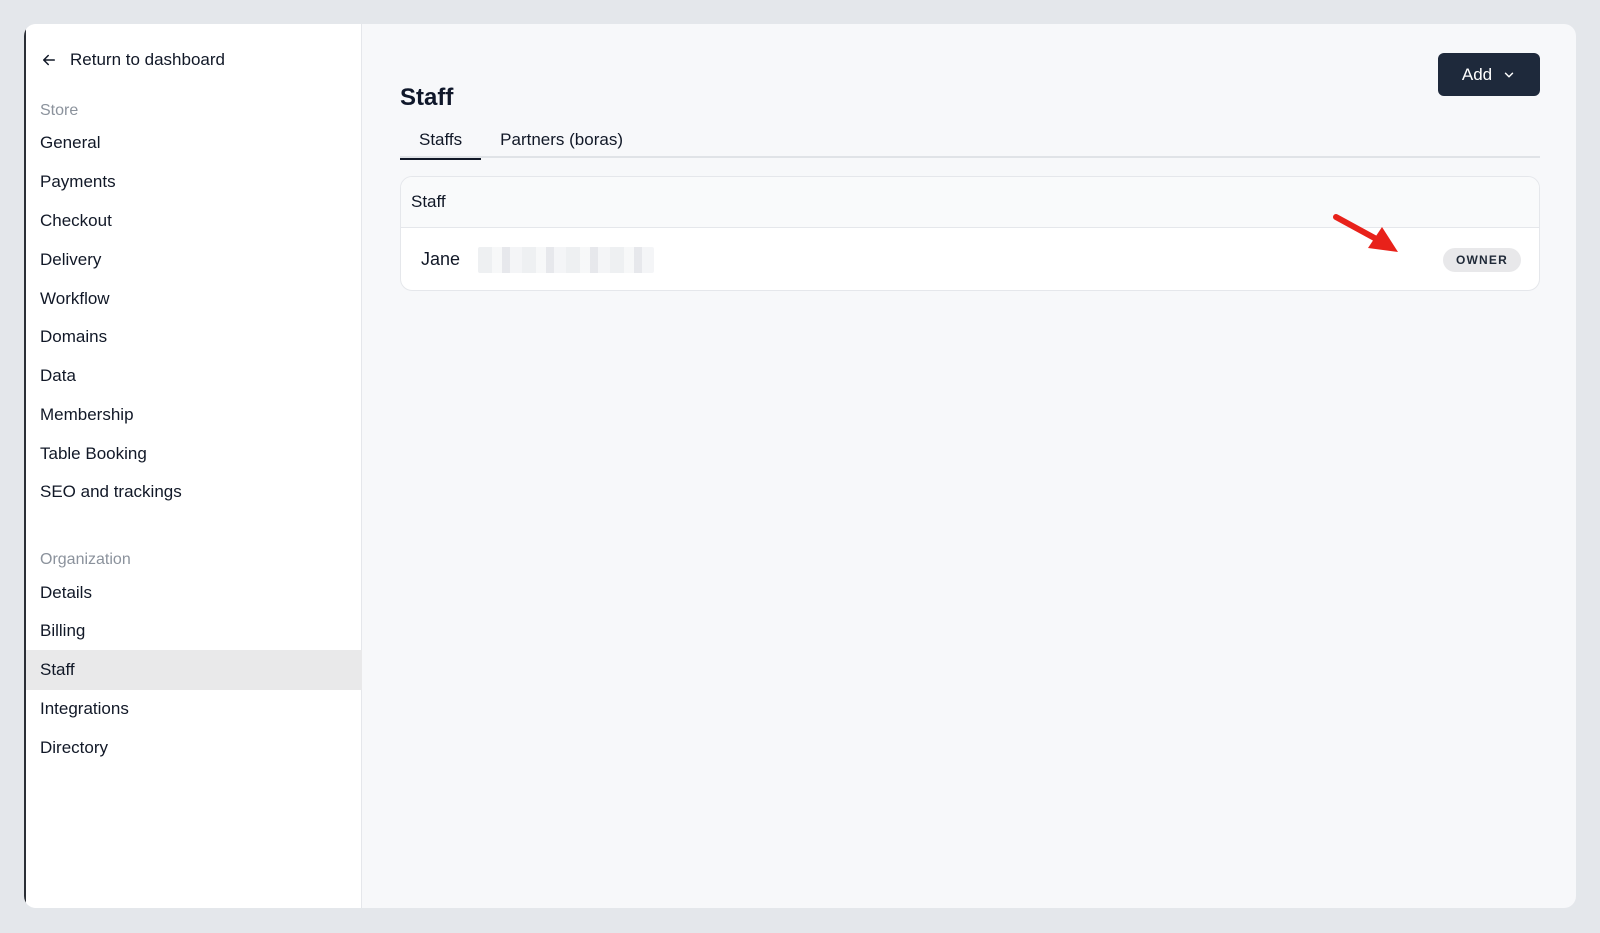 This screenshot has width=1600, height=933. I want to click on sidebar-item-seo-and-trackings: SEO and trackings, so click(194, 492).